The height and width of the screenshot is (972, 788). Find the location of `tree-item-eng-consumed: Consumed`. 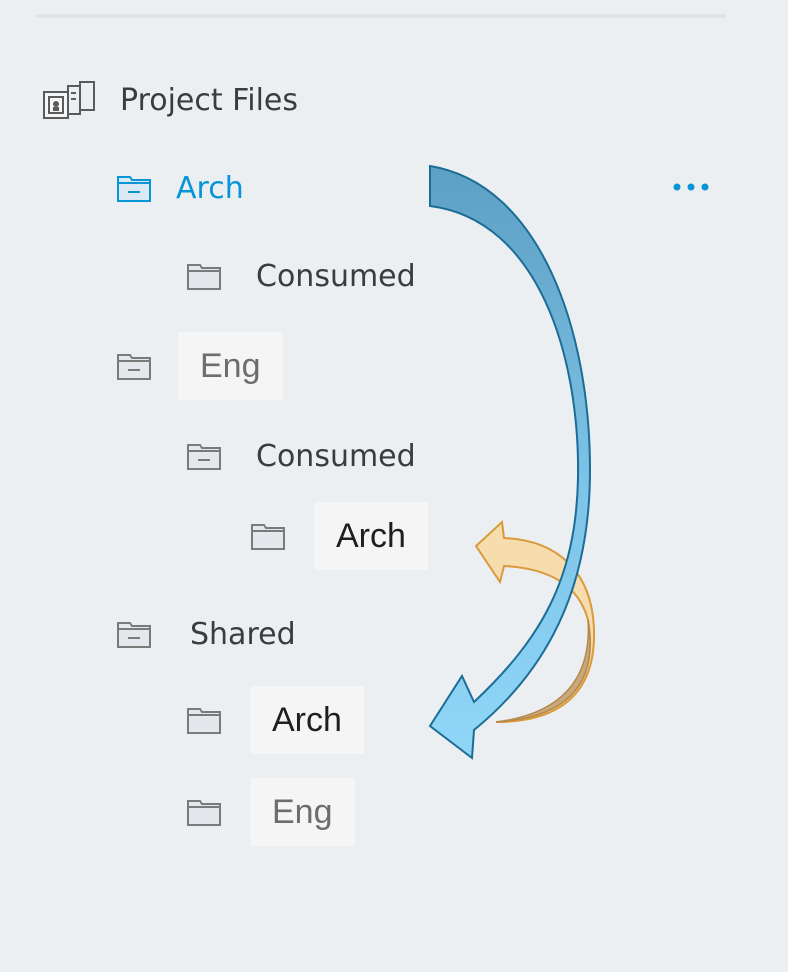

tree-item-eng-consumed: Consumed is located at coordinates (301, 456).